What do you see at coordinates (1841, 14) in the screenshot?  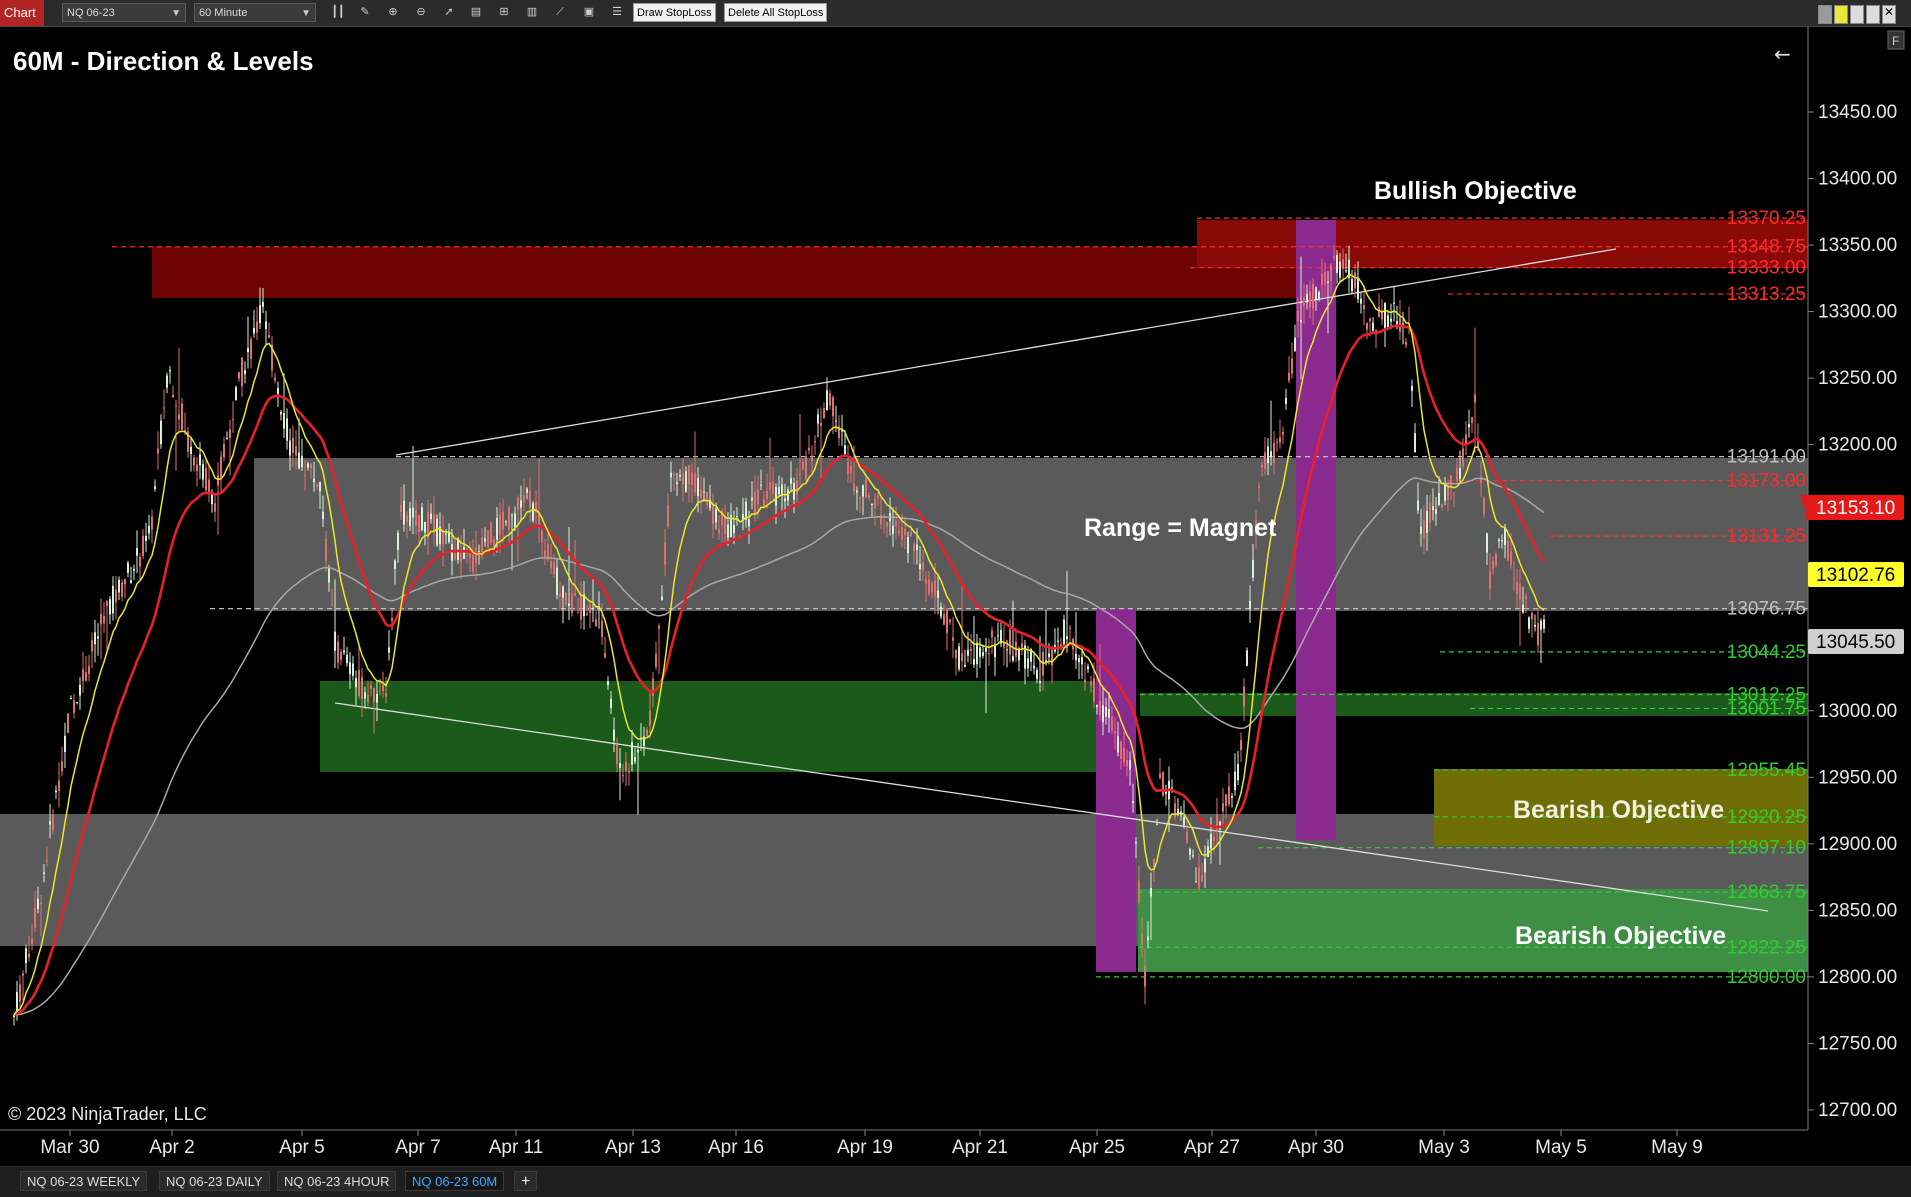 I see `window-link-icon` at bounding box center [1841, 14].